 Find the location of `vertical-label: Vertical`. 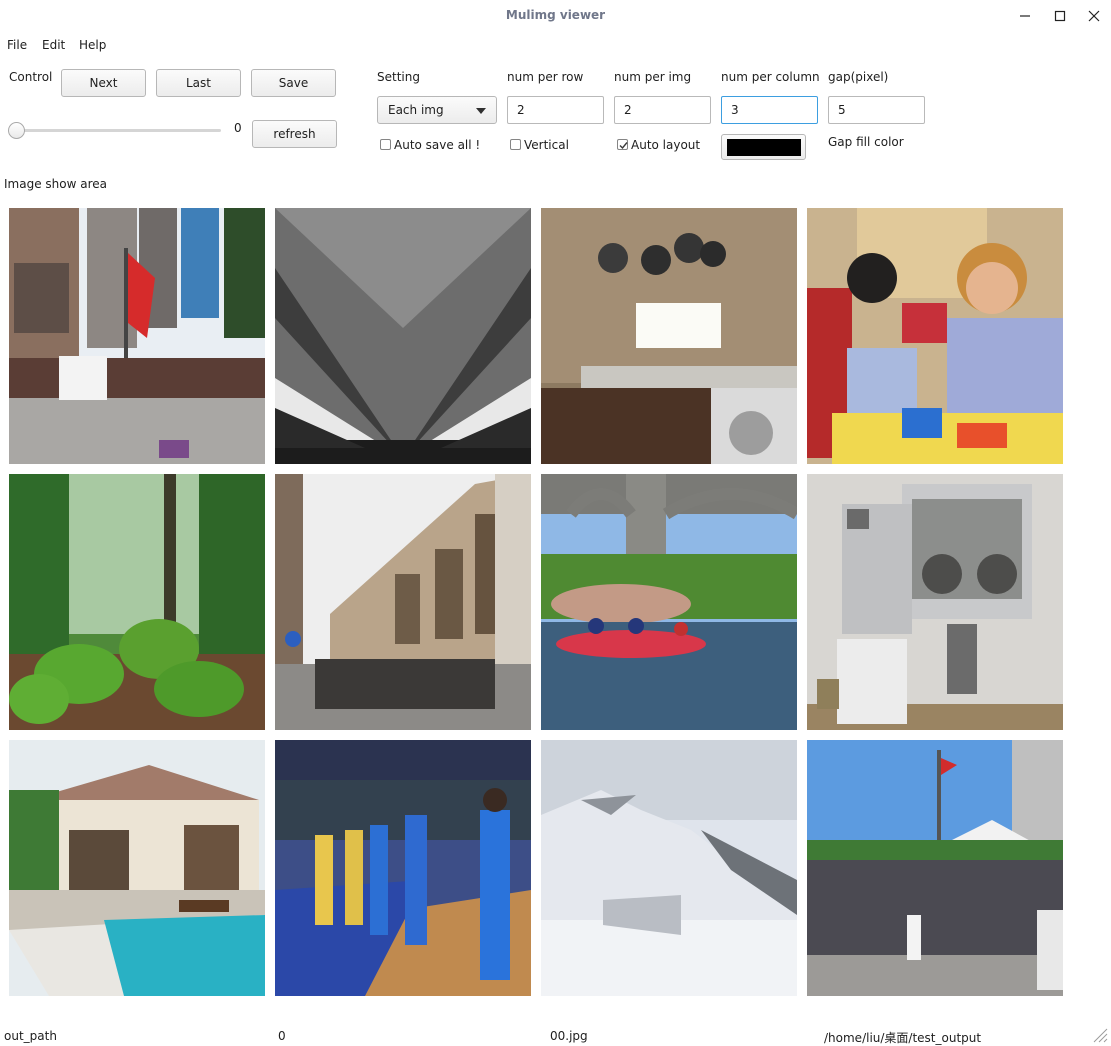

vertical-label: Vertical is located at coordinates (546, 145).